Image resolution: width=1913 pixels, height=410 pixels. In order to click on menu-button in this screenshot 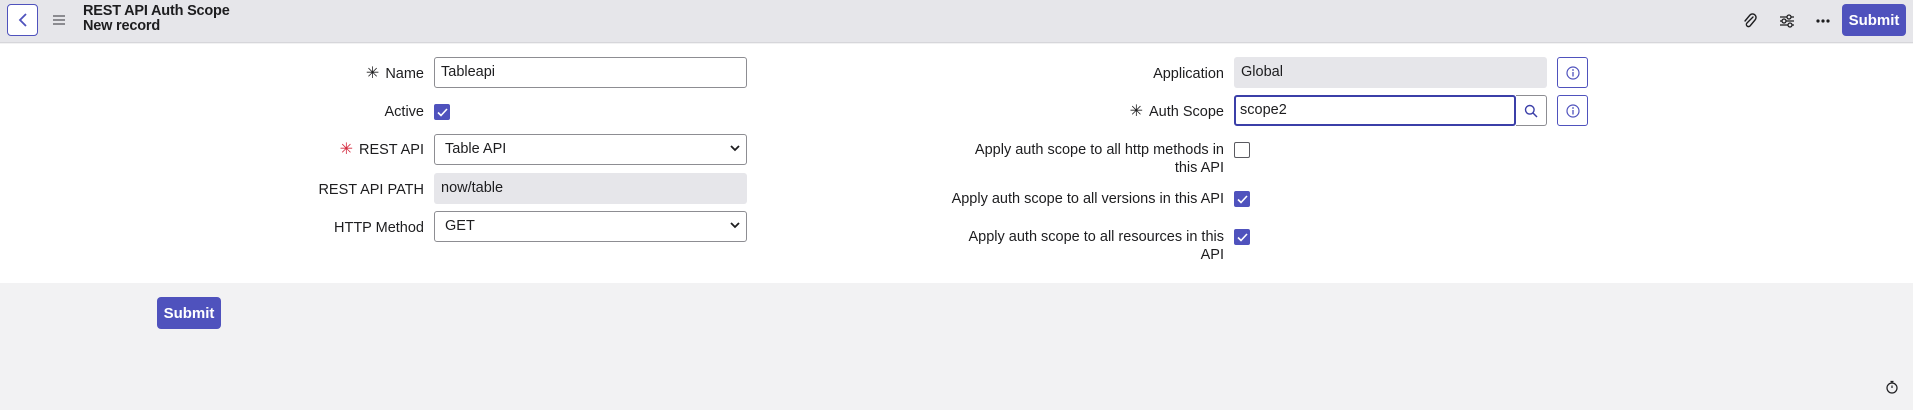, I will do `click(59, 20)`.